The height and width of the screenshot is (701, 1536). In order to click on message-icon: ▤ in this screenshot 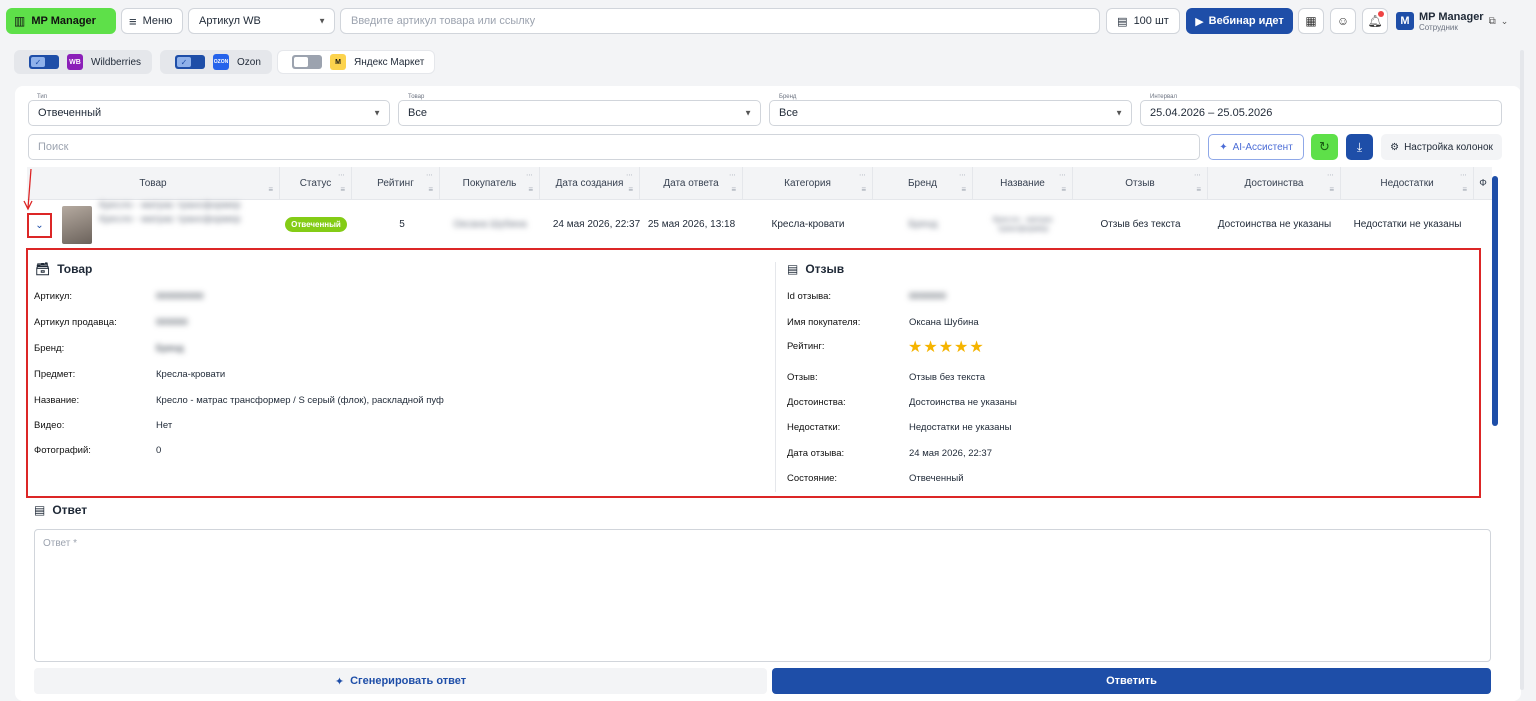, I will do `click(1122, 21)`.